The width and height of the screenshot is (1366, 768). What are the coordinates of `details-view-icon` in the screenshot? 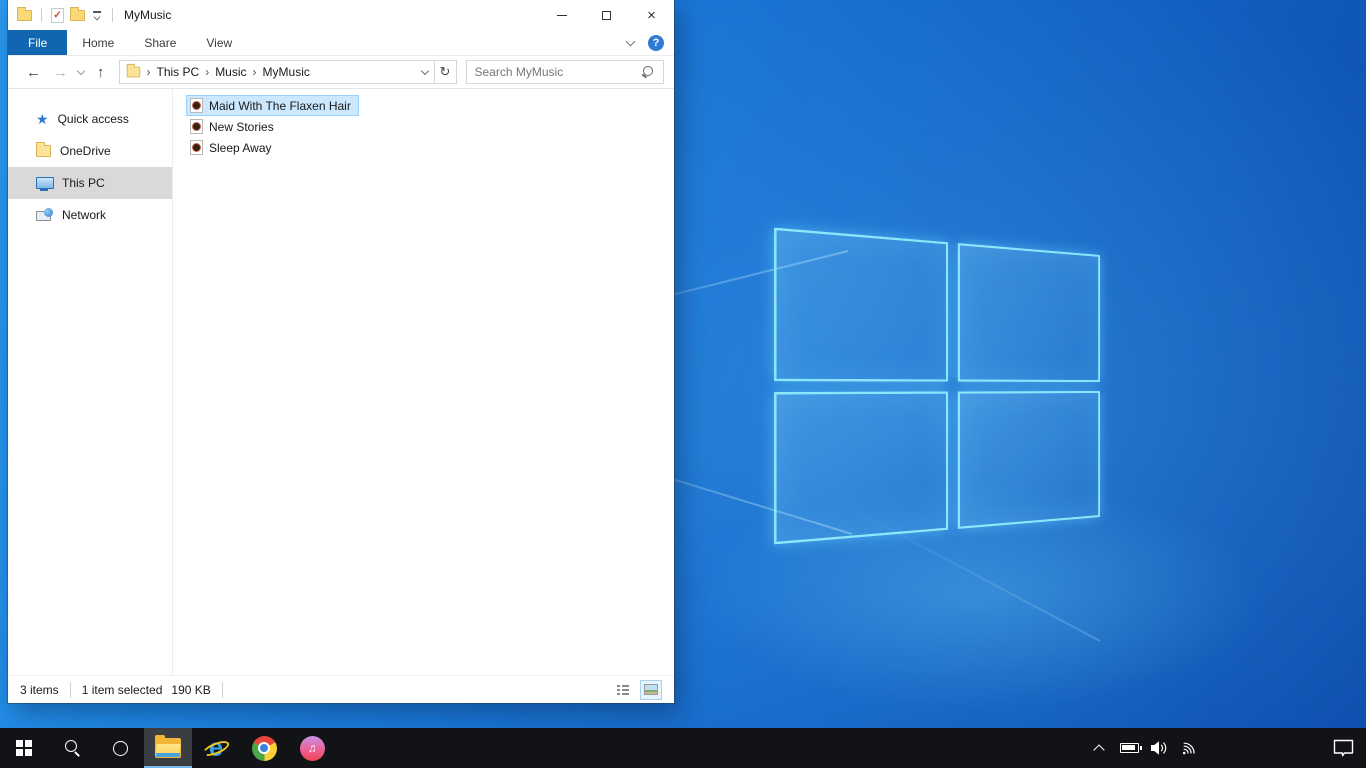 It's located at (623, 689).